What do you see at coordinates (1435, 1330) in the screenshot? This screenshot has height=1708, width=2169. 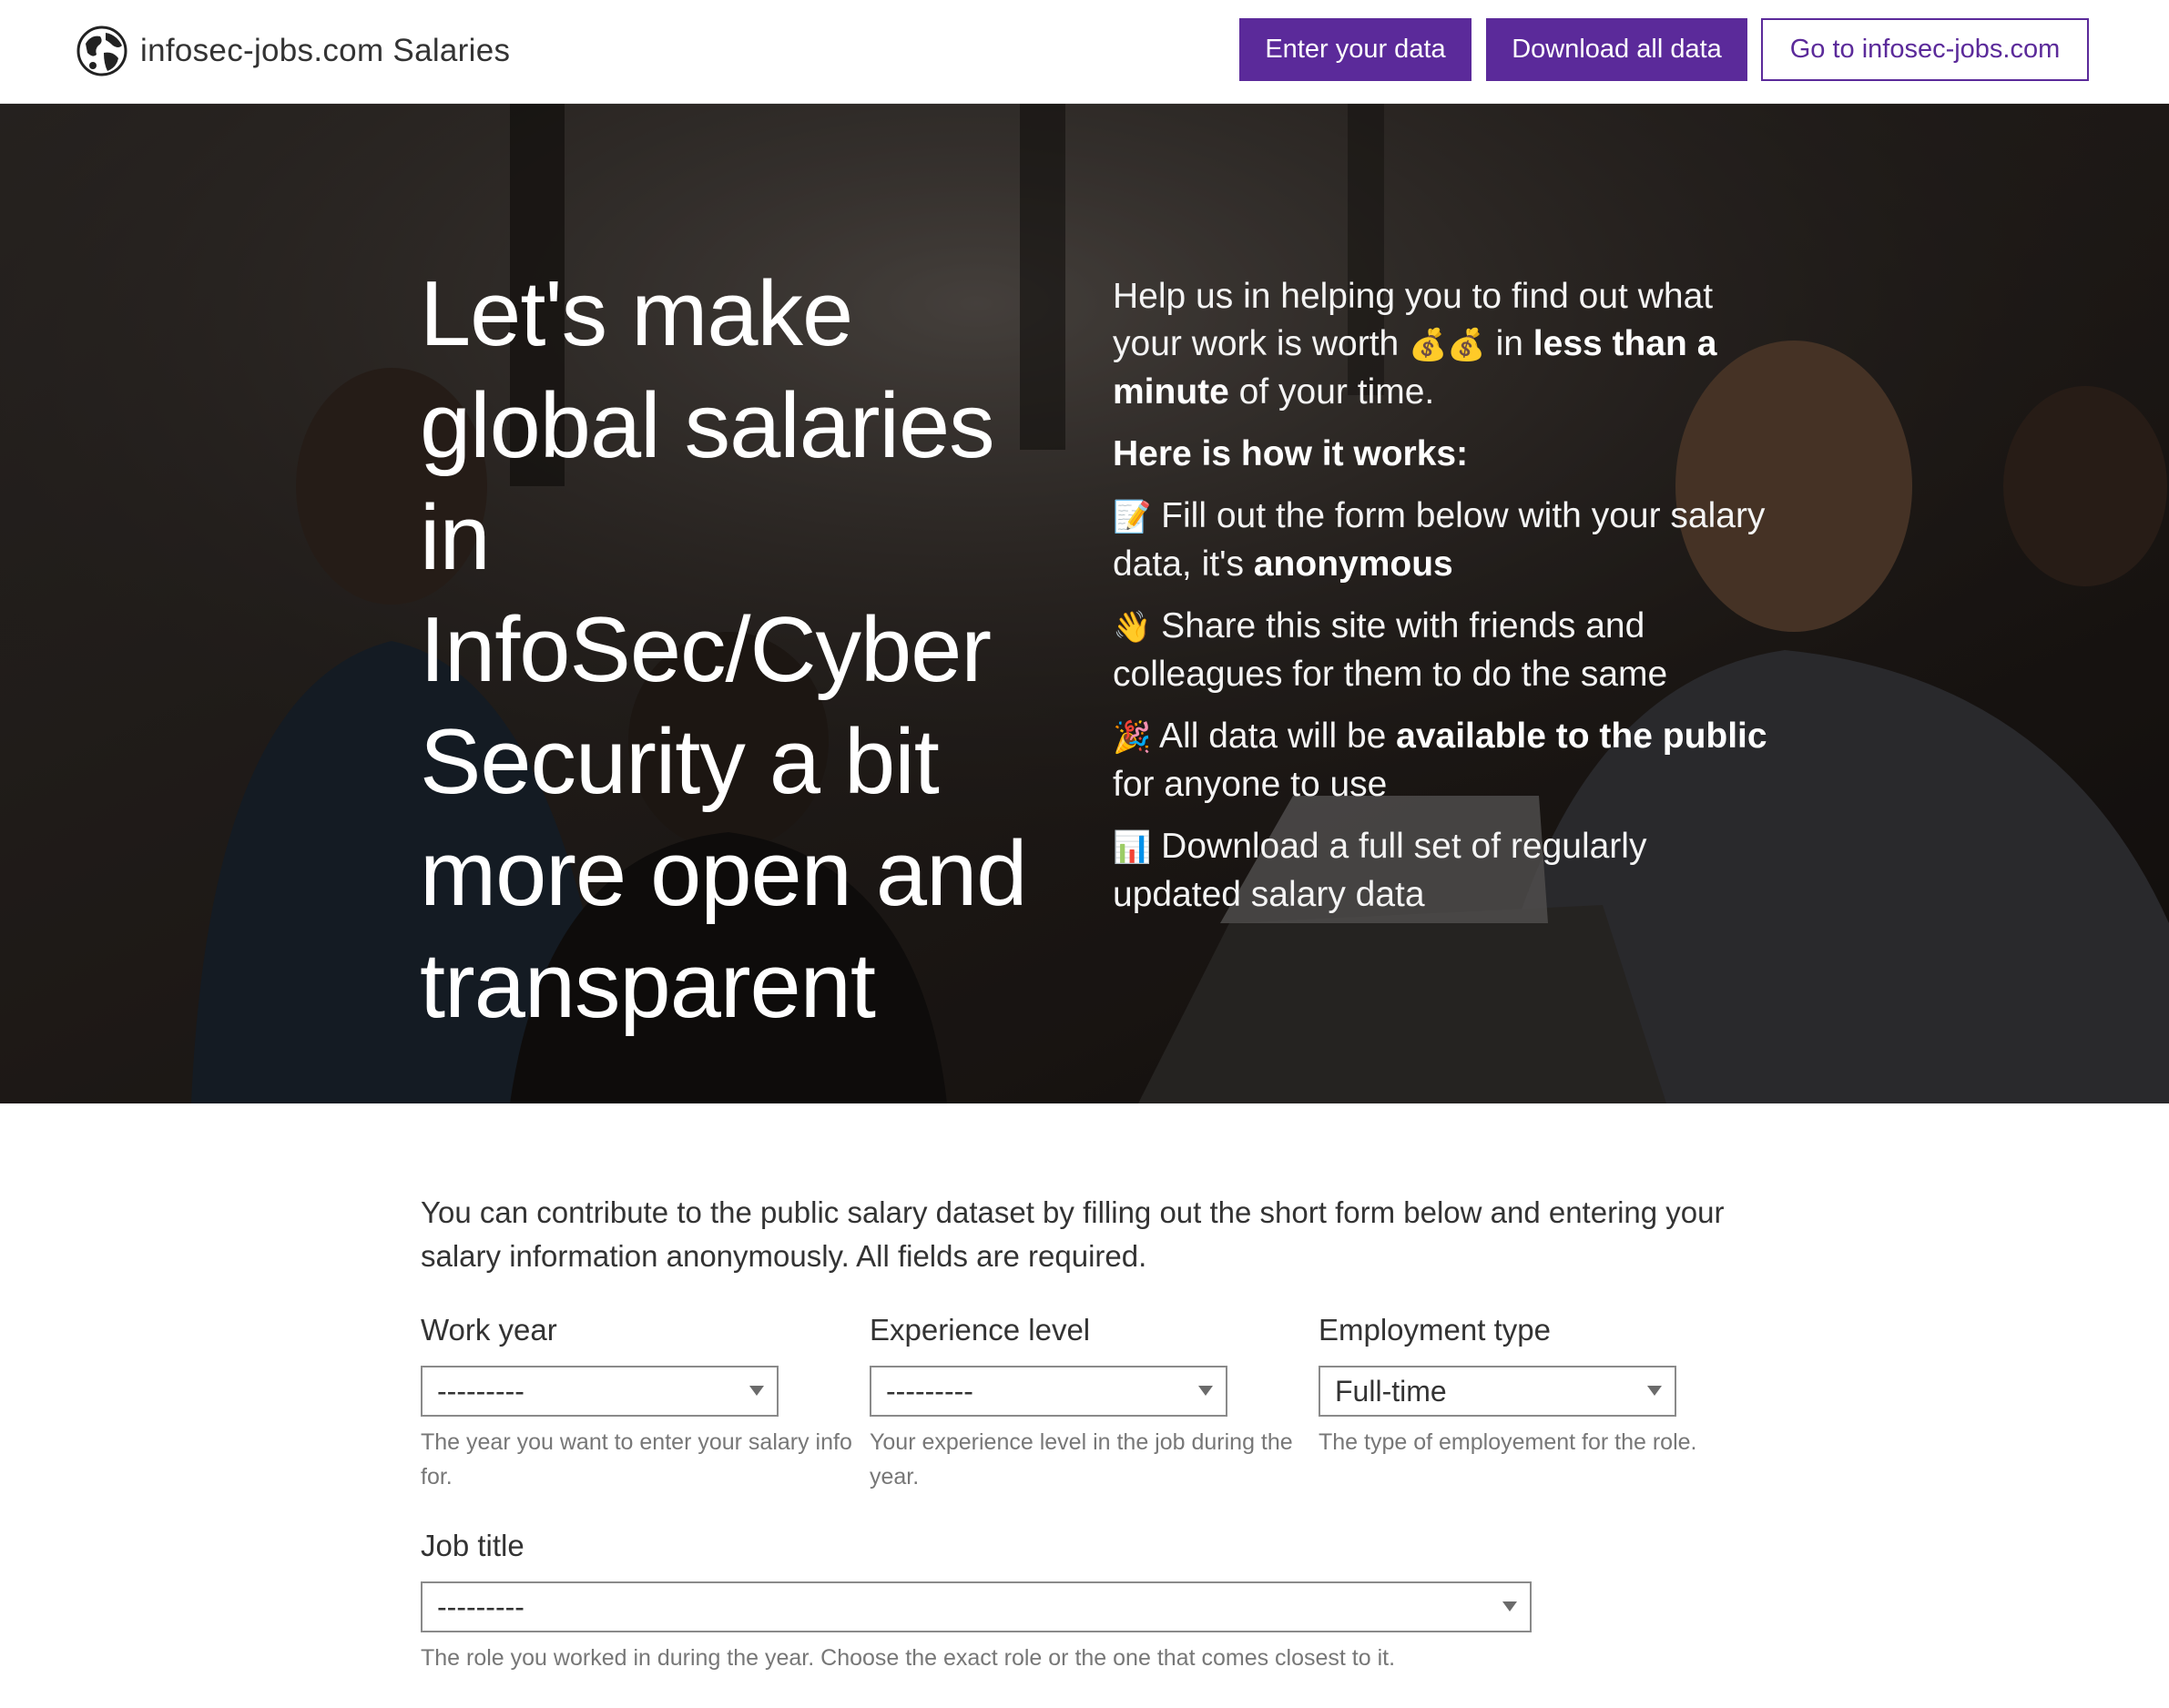 I see `employment-type-label: Employment type` at bounding box center [1435, 1330].